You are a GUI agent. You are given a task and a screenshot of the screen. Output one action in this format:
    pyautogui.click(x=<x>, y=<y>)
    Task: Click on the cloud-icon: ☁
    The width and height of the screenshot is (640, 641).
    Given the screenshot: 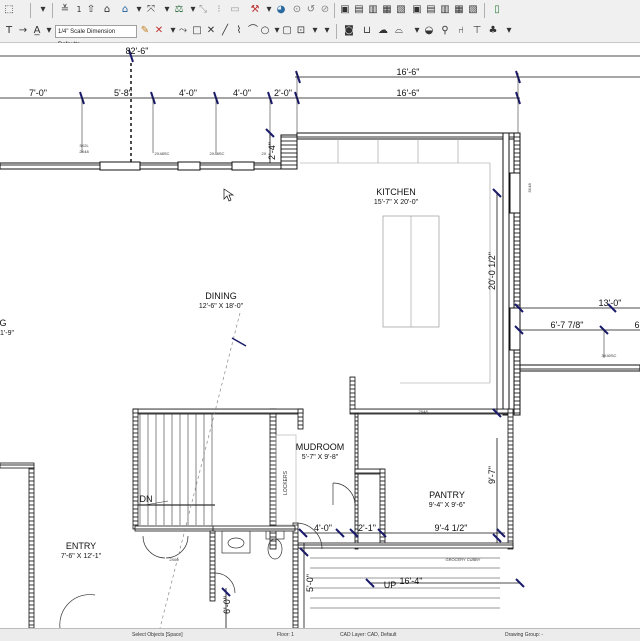 What is the action you would take?
    pyautogui.click(x=383, y=31)
    